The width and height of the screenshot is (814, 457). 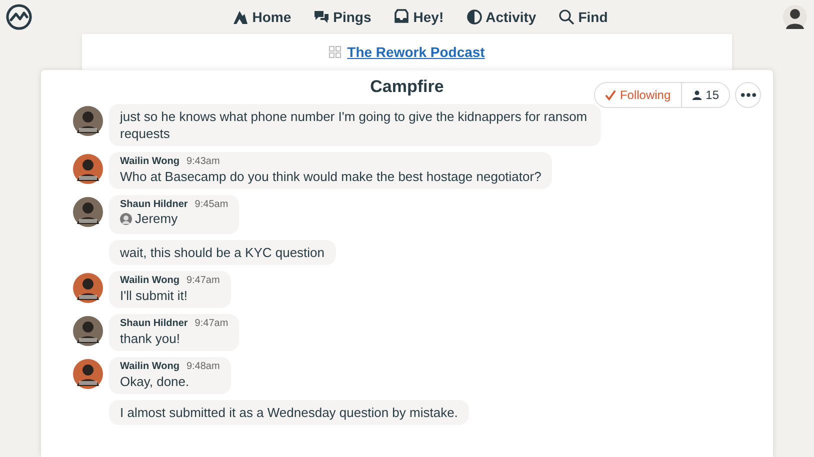 What do you see at coordinates (241, 17) in the screenshot?
I see `mountain-icon` at bounding box center [241, 17].